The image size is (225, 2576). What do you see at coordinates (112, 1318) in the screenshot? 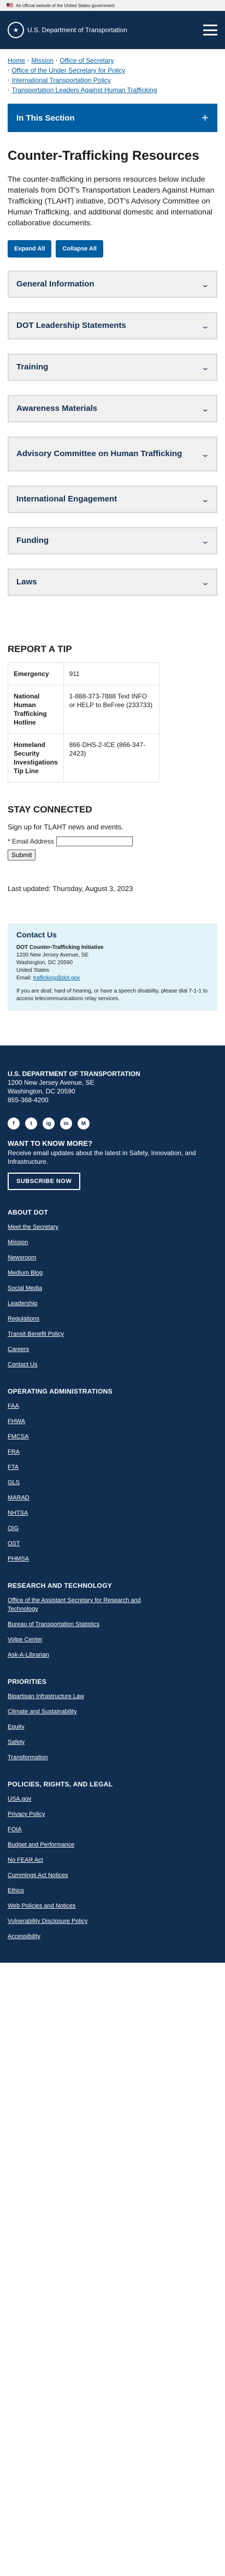
I see `footer-link: Regulations` at bounding box center [112, 1318].